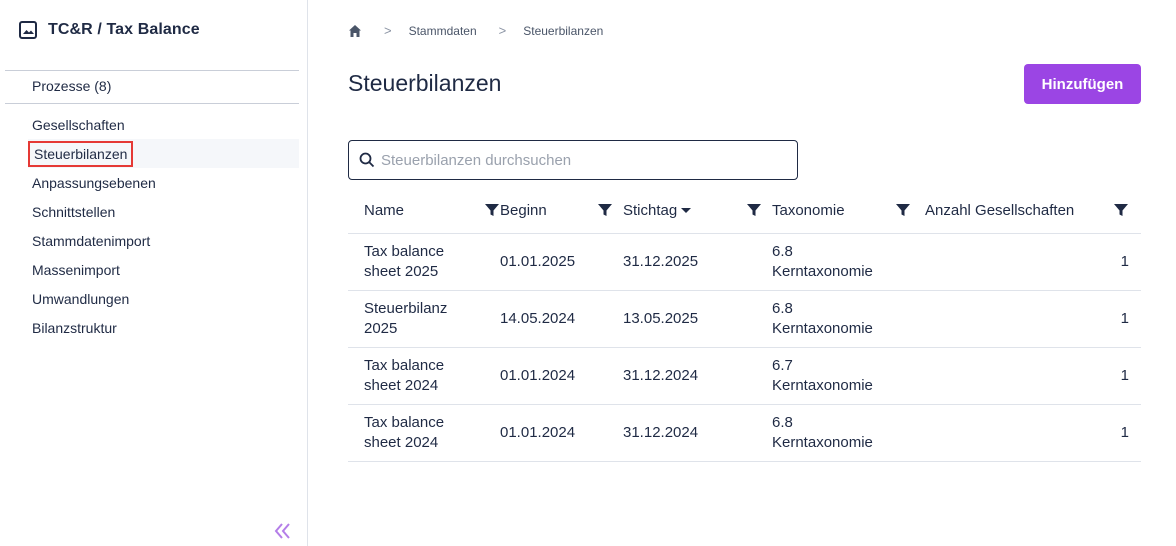  Describe the element at coordinates (283, 531) in the screenshot. I see `double-chevron-left-icon` at that location.